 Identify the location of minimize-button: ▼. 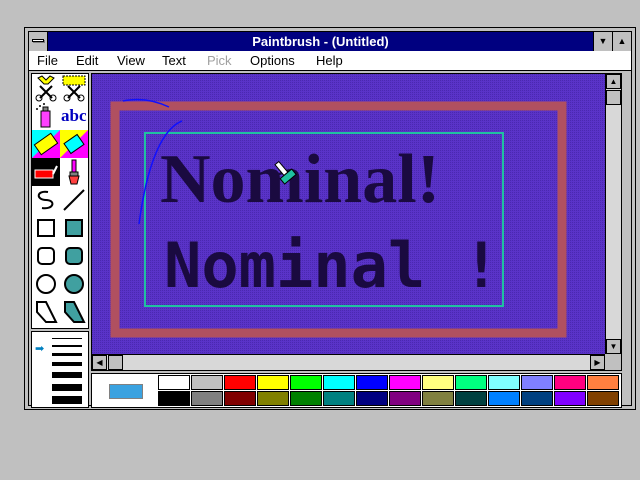
(602, 41).